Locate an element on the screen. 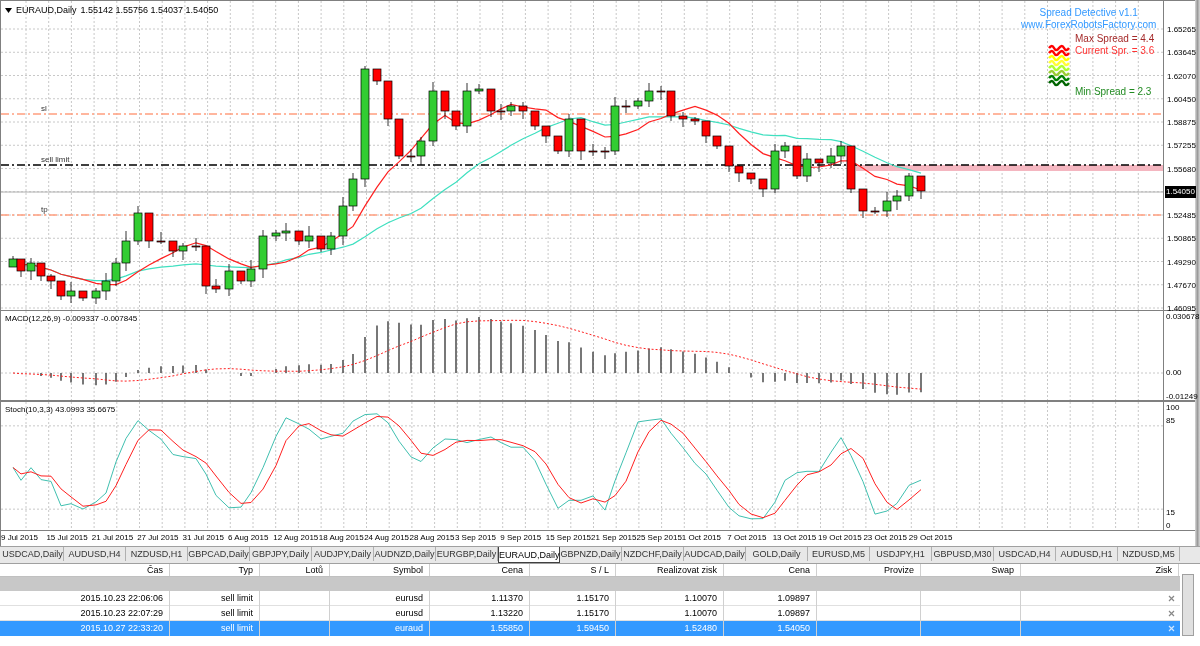 Image resolution: width=1200 pixels, height=646 pixels. scrollbar is located at coordinates (1188, 605).